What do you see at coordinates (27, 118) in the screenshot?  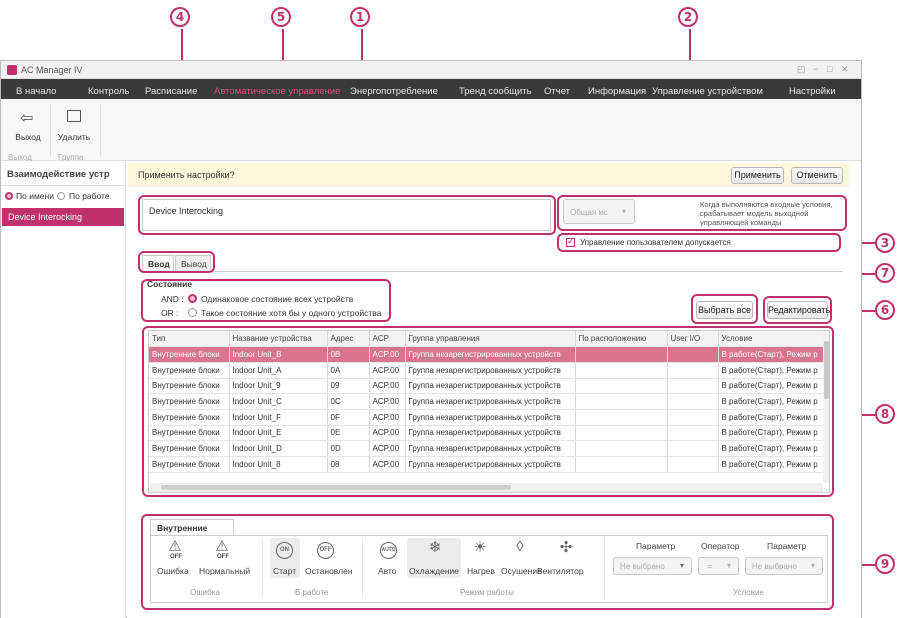 I see `exit-arrow-icon: ⇦` at bounding box center [27, 118].